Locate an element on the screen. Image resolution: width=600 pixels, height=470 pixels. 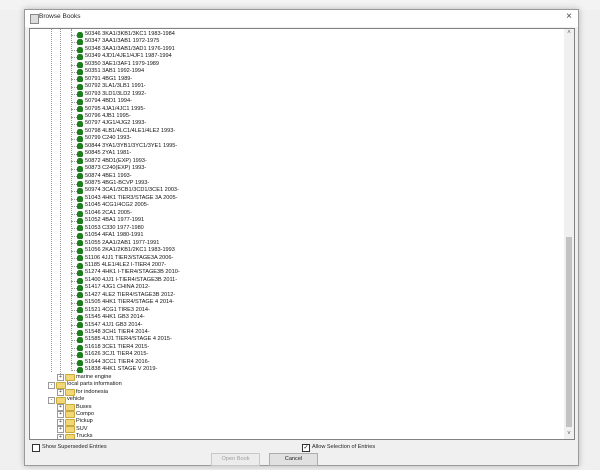
book-entry: 51274 4HK1 I-TIER4/STAGE3B 2010- is located at coordinates (132, 272).